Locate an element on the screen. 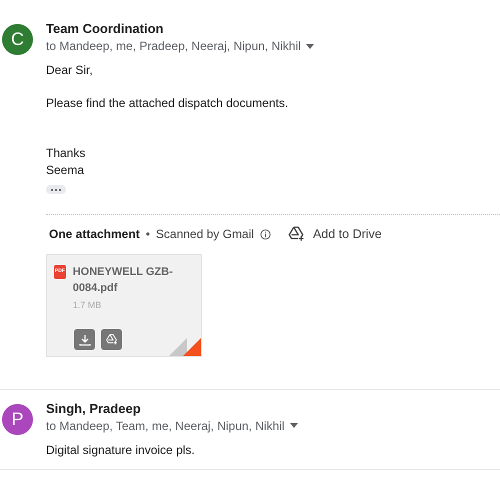 Image resolution: width=500 pixels, height=490 pixels. download-icon is located at coordinates (84, 340).